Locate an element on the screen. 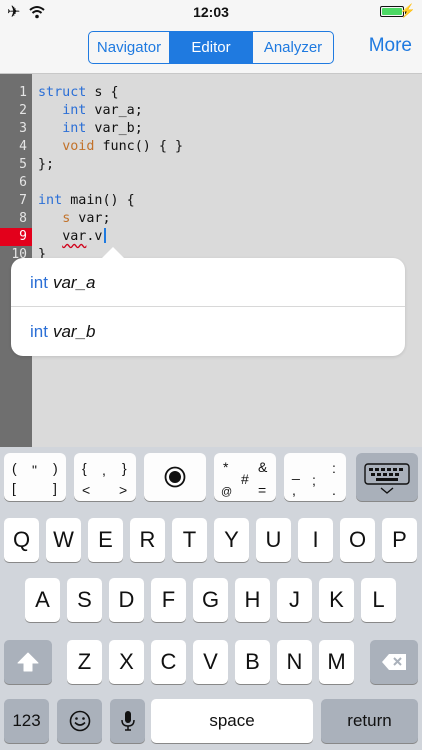  code-text: s { is located at coordinates (102, 92).